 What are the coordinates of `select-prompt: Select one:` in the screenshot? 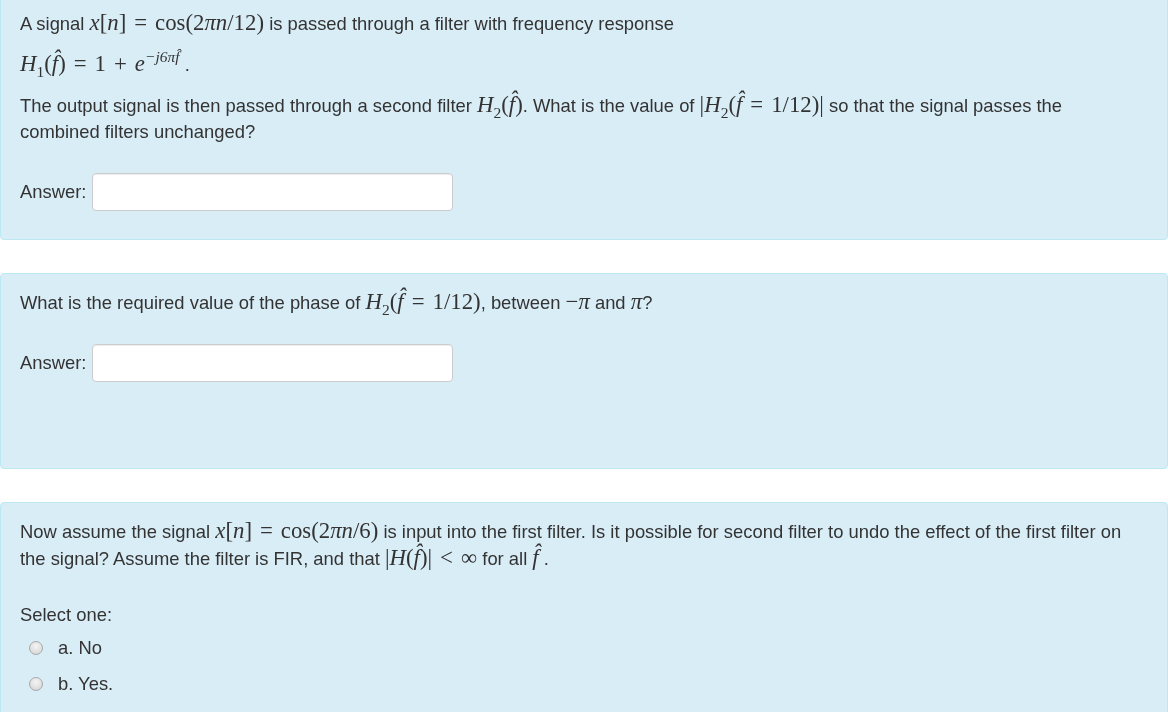 It's located at (67, 615).